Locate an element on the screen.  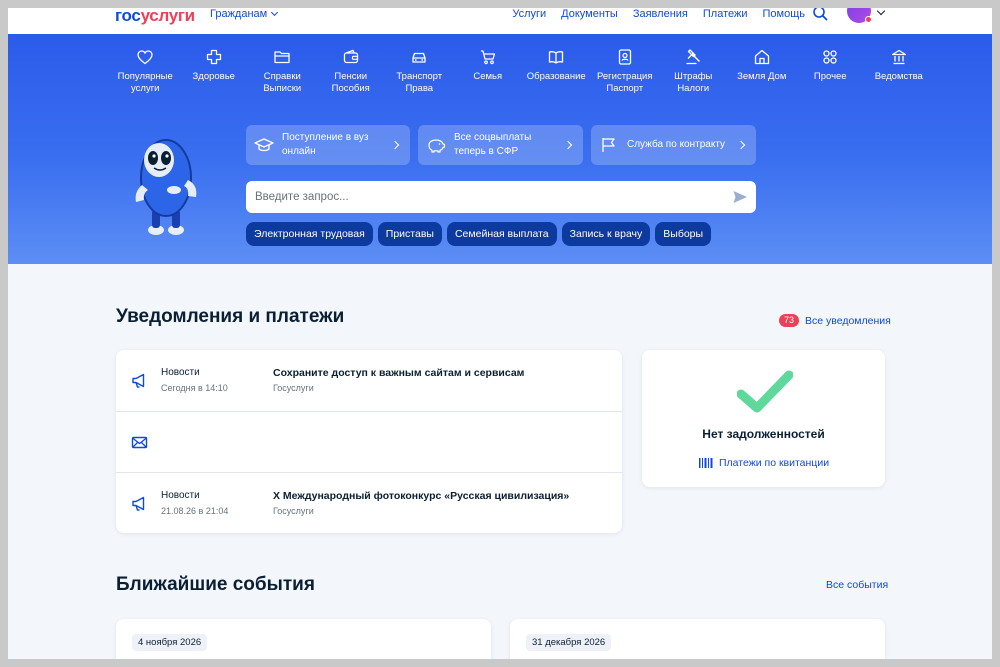
audience-selector: Гражданам is located at coordinates (244, 14).